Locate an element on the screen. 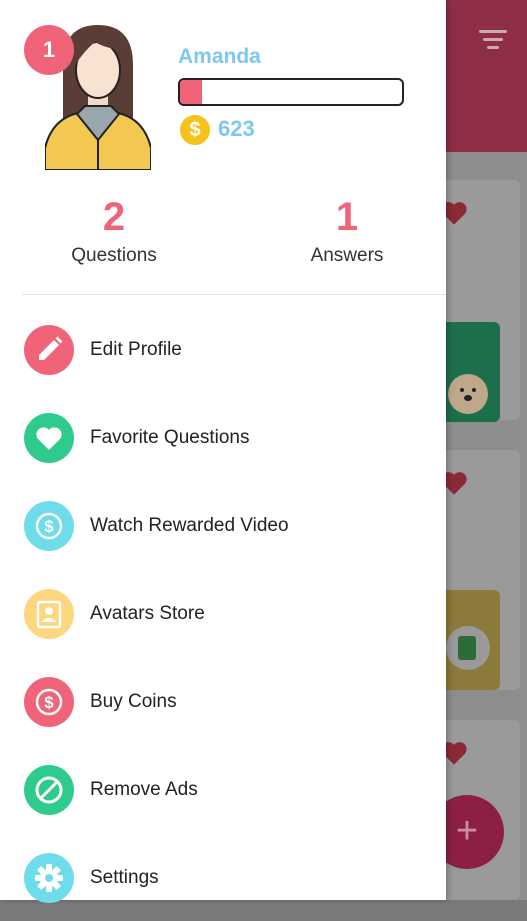 This screenshot has height=921, width=527. menu-label: Favorite Questions is located at coordinates (170, 437).